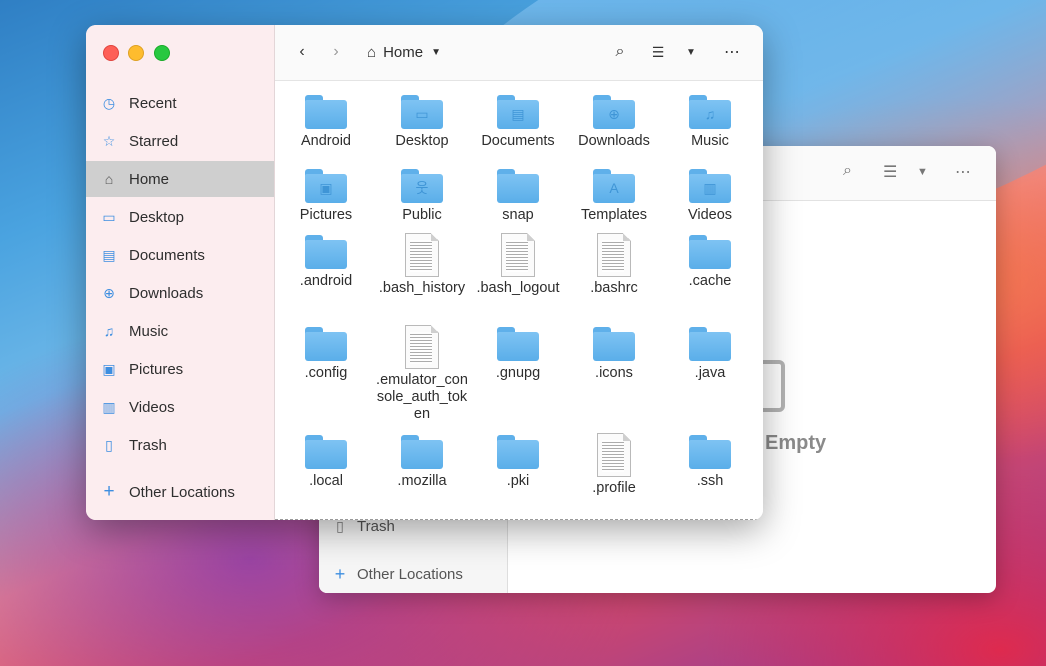  I want to click on folder-item: snap, so click(518, 196).